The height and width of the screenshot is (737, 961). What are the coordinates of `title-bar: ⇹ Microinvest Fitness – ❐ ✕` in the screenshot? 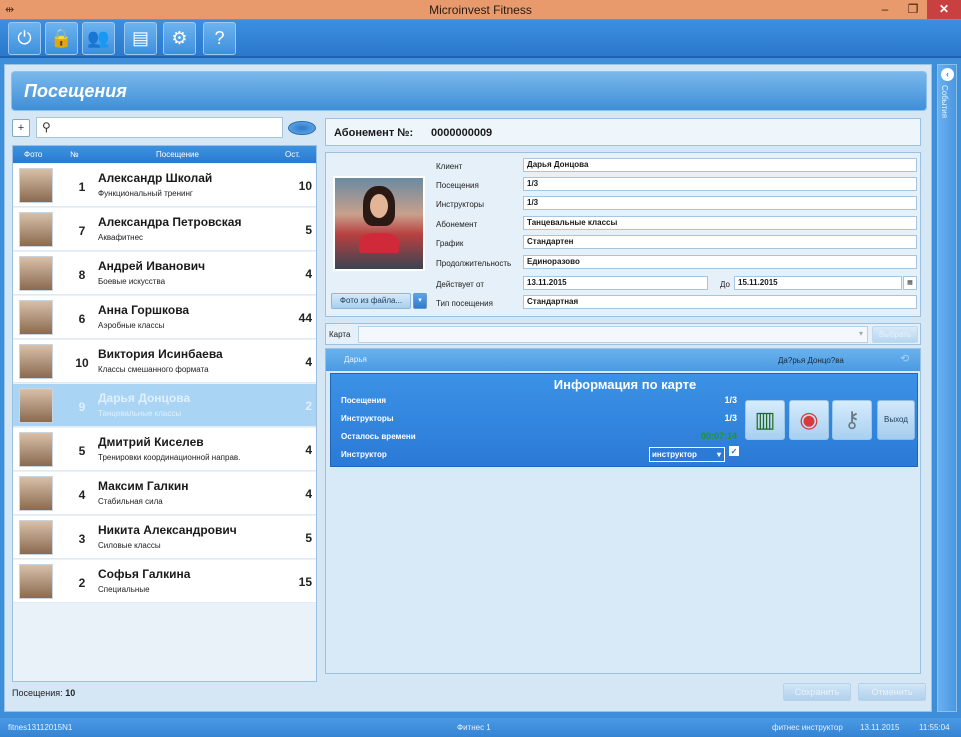 It's located at (480, 10).